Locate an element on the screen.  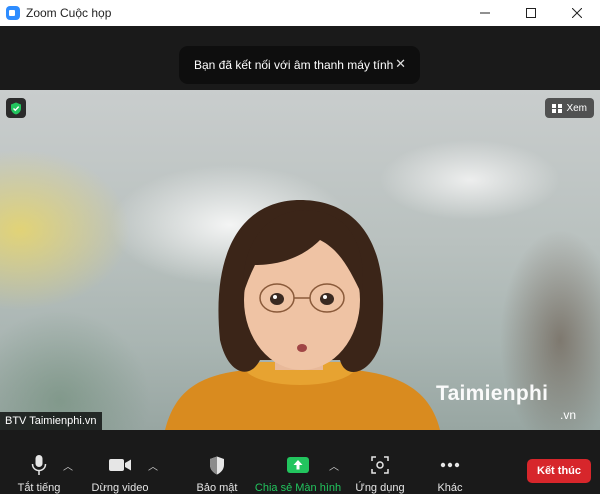
stop-video-button: Dừng video is located at coordinates (120, 462).